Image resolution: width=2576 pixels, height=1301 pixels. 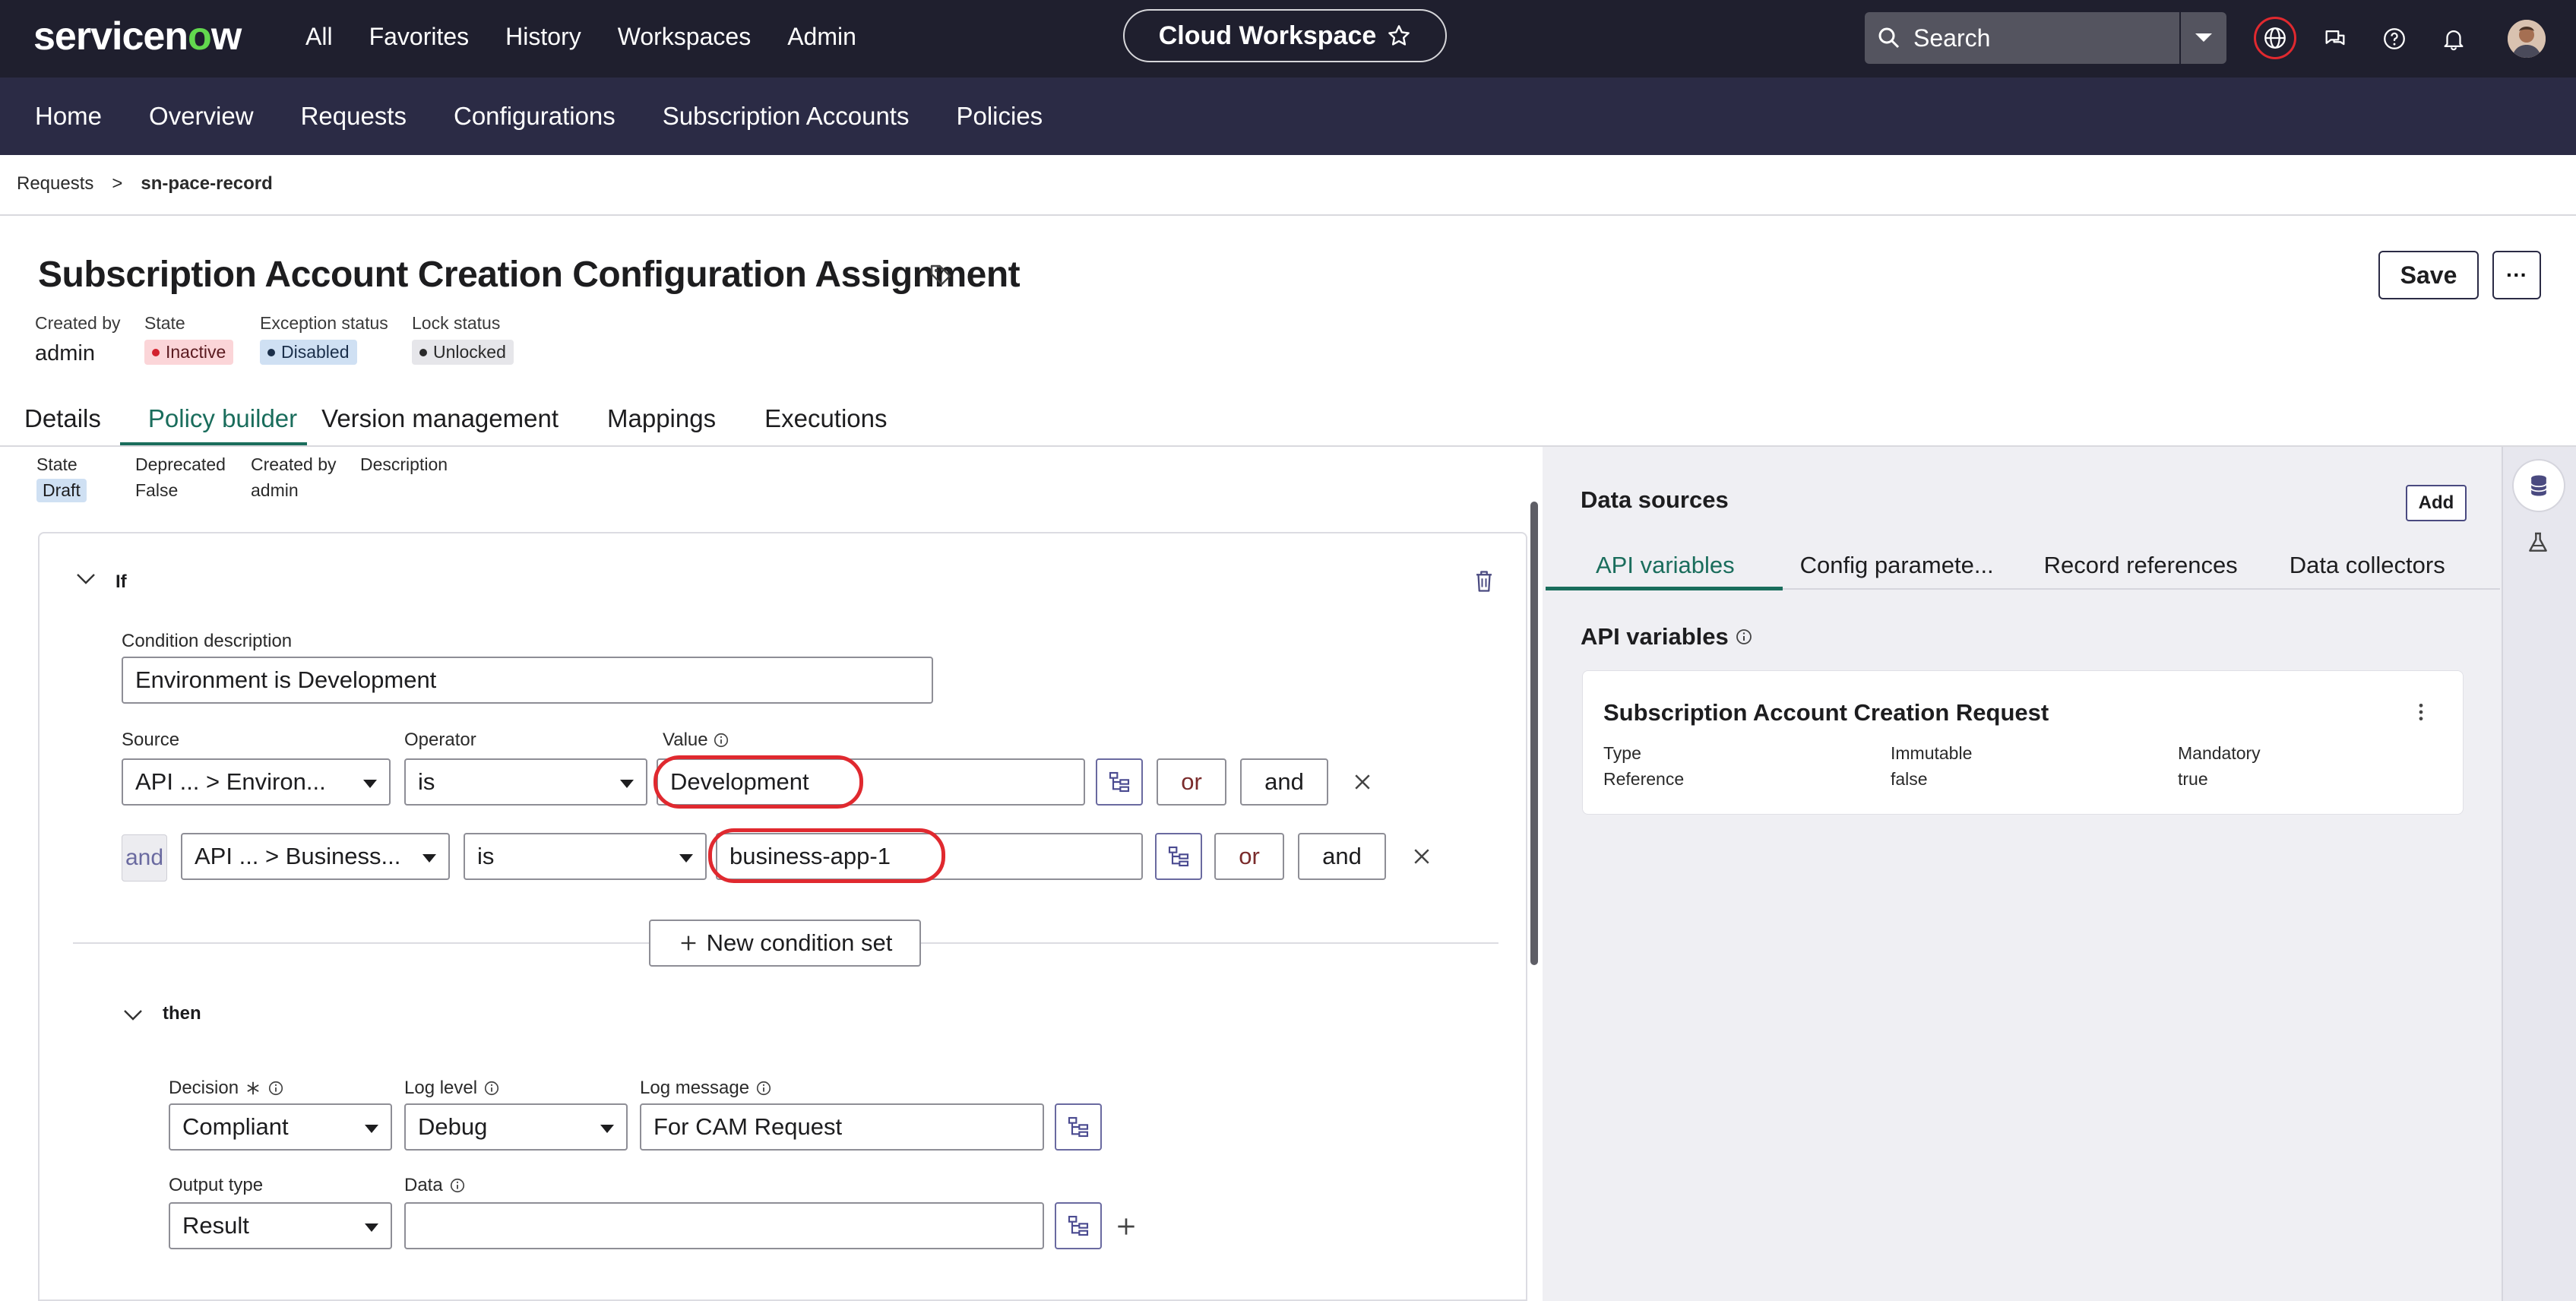 I want to click on state-badge: Inactive, so click(x=189, y=352).